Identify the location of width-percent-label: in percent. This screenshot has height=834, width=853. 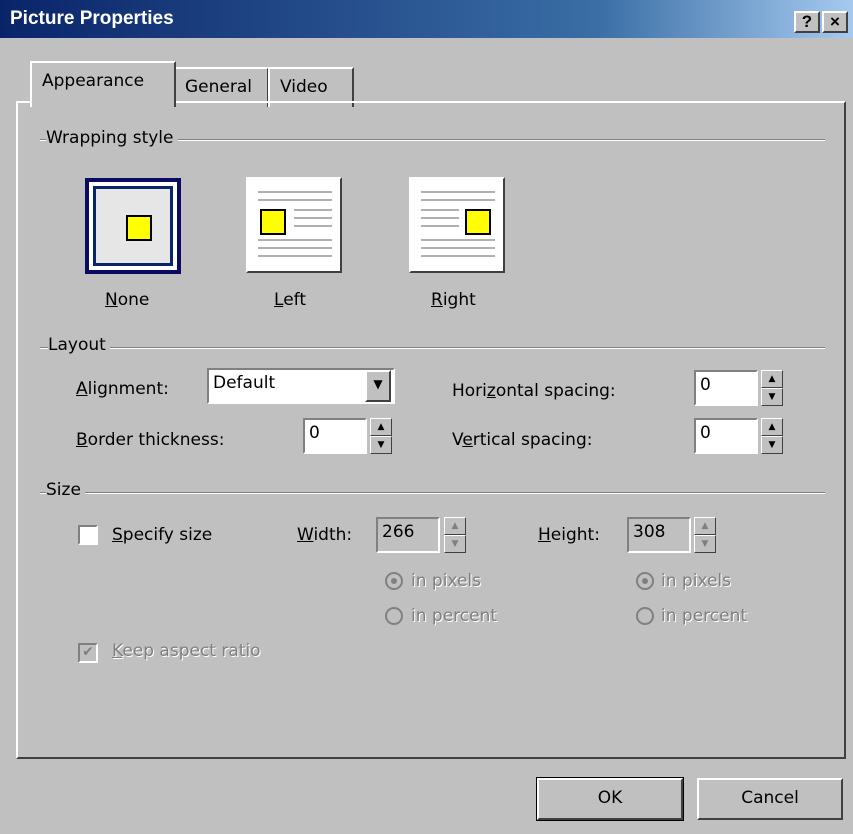
(454, 616).